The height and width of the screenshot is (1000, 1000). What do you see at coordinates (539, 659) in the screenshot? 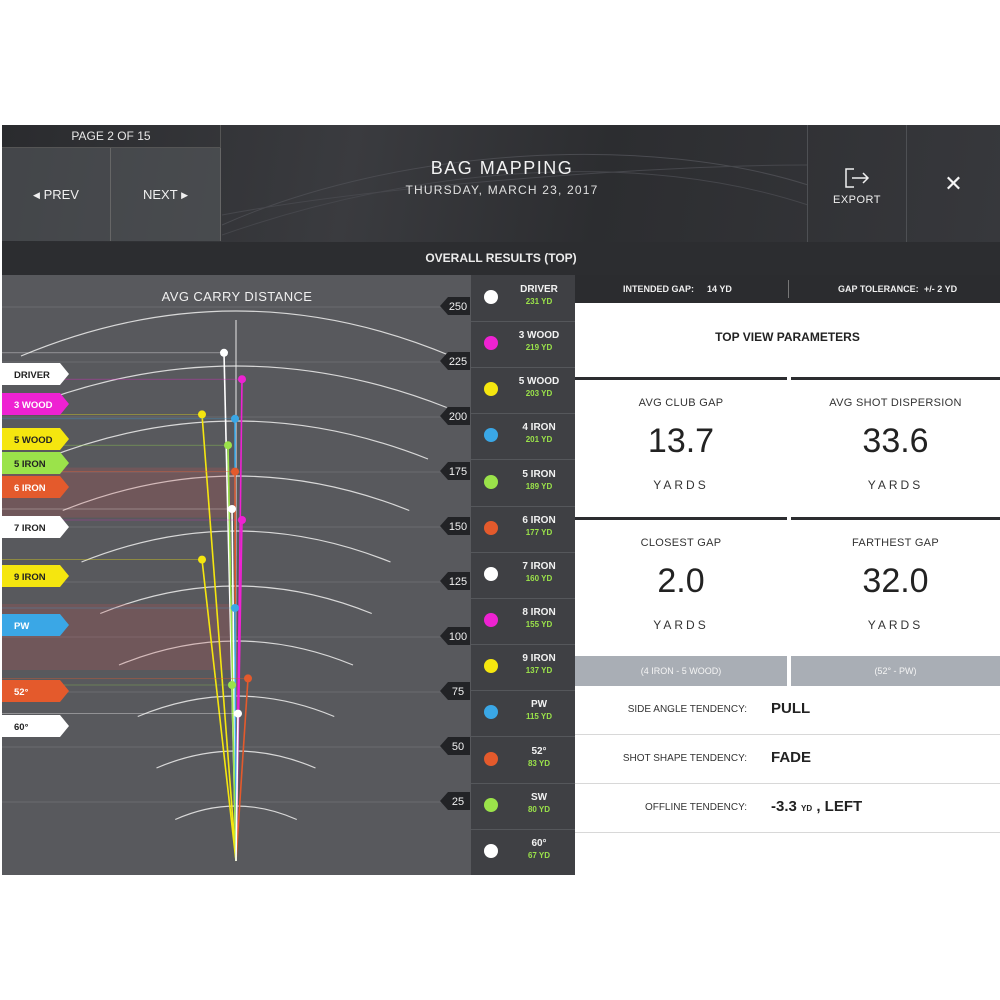
I see `club-name: 9 IRON` at bounding box center [539, 659].